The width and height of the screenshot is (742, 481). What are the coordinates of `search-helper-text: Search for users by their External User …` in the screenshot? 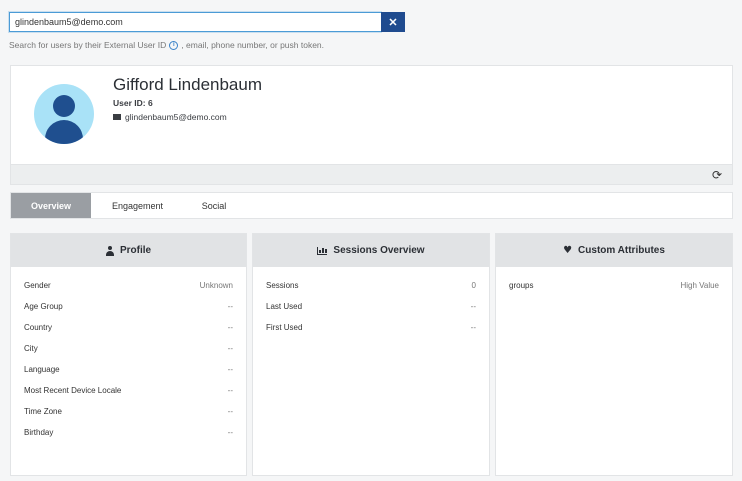 It's located at (166, 45).